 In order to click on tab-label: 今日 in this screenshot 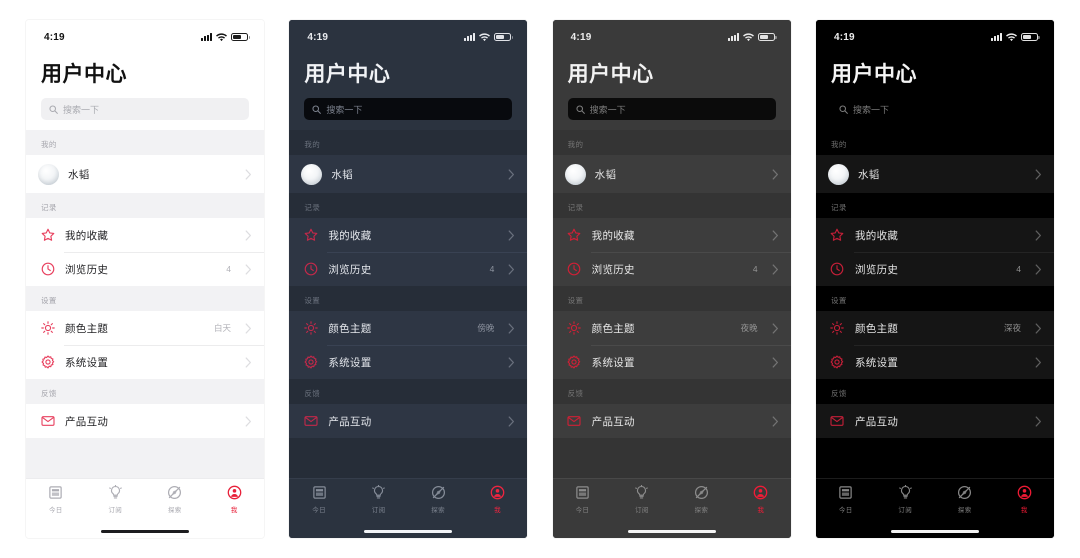, I will do `click(55, 510)`.